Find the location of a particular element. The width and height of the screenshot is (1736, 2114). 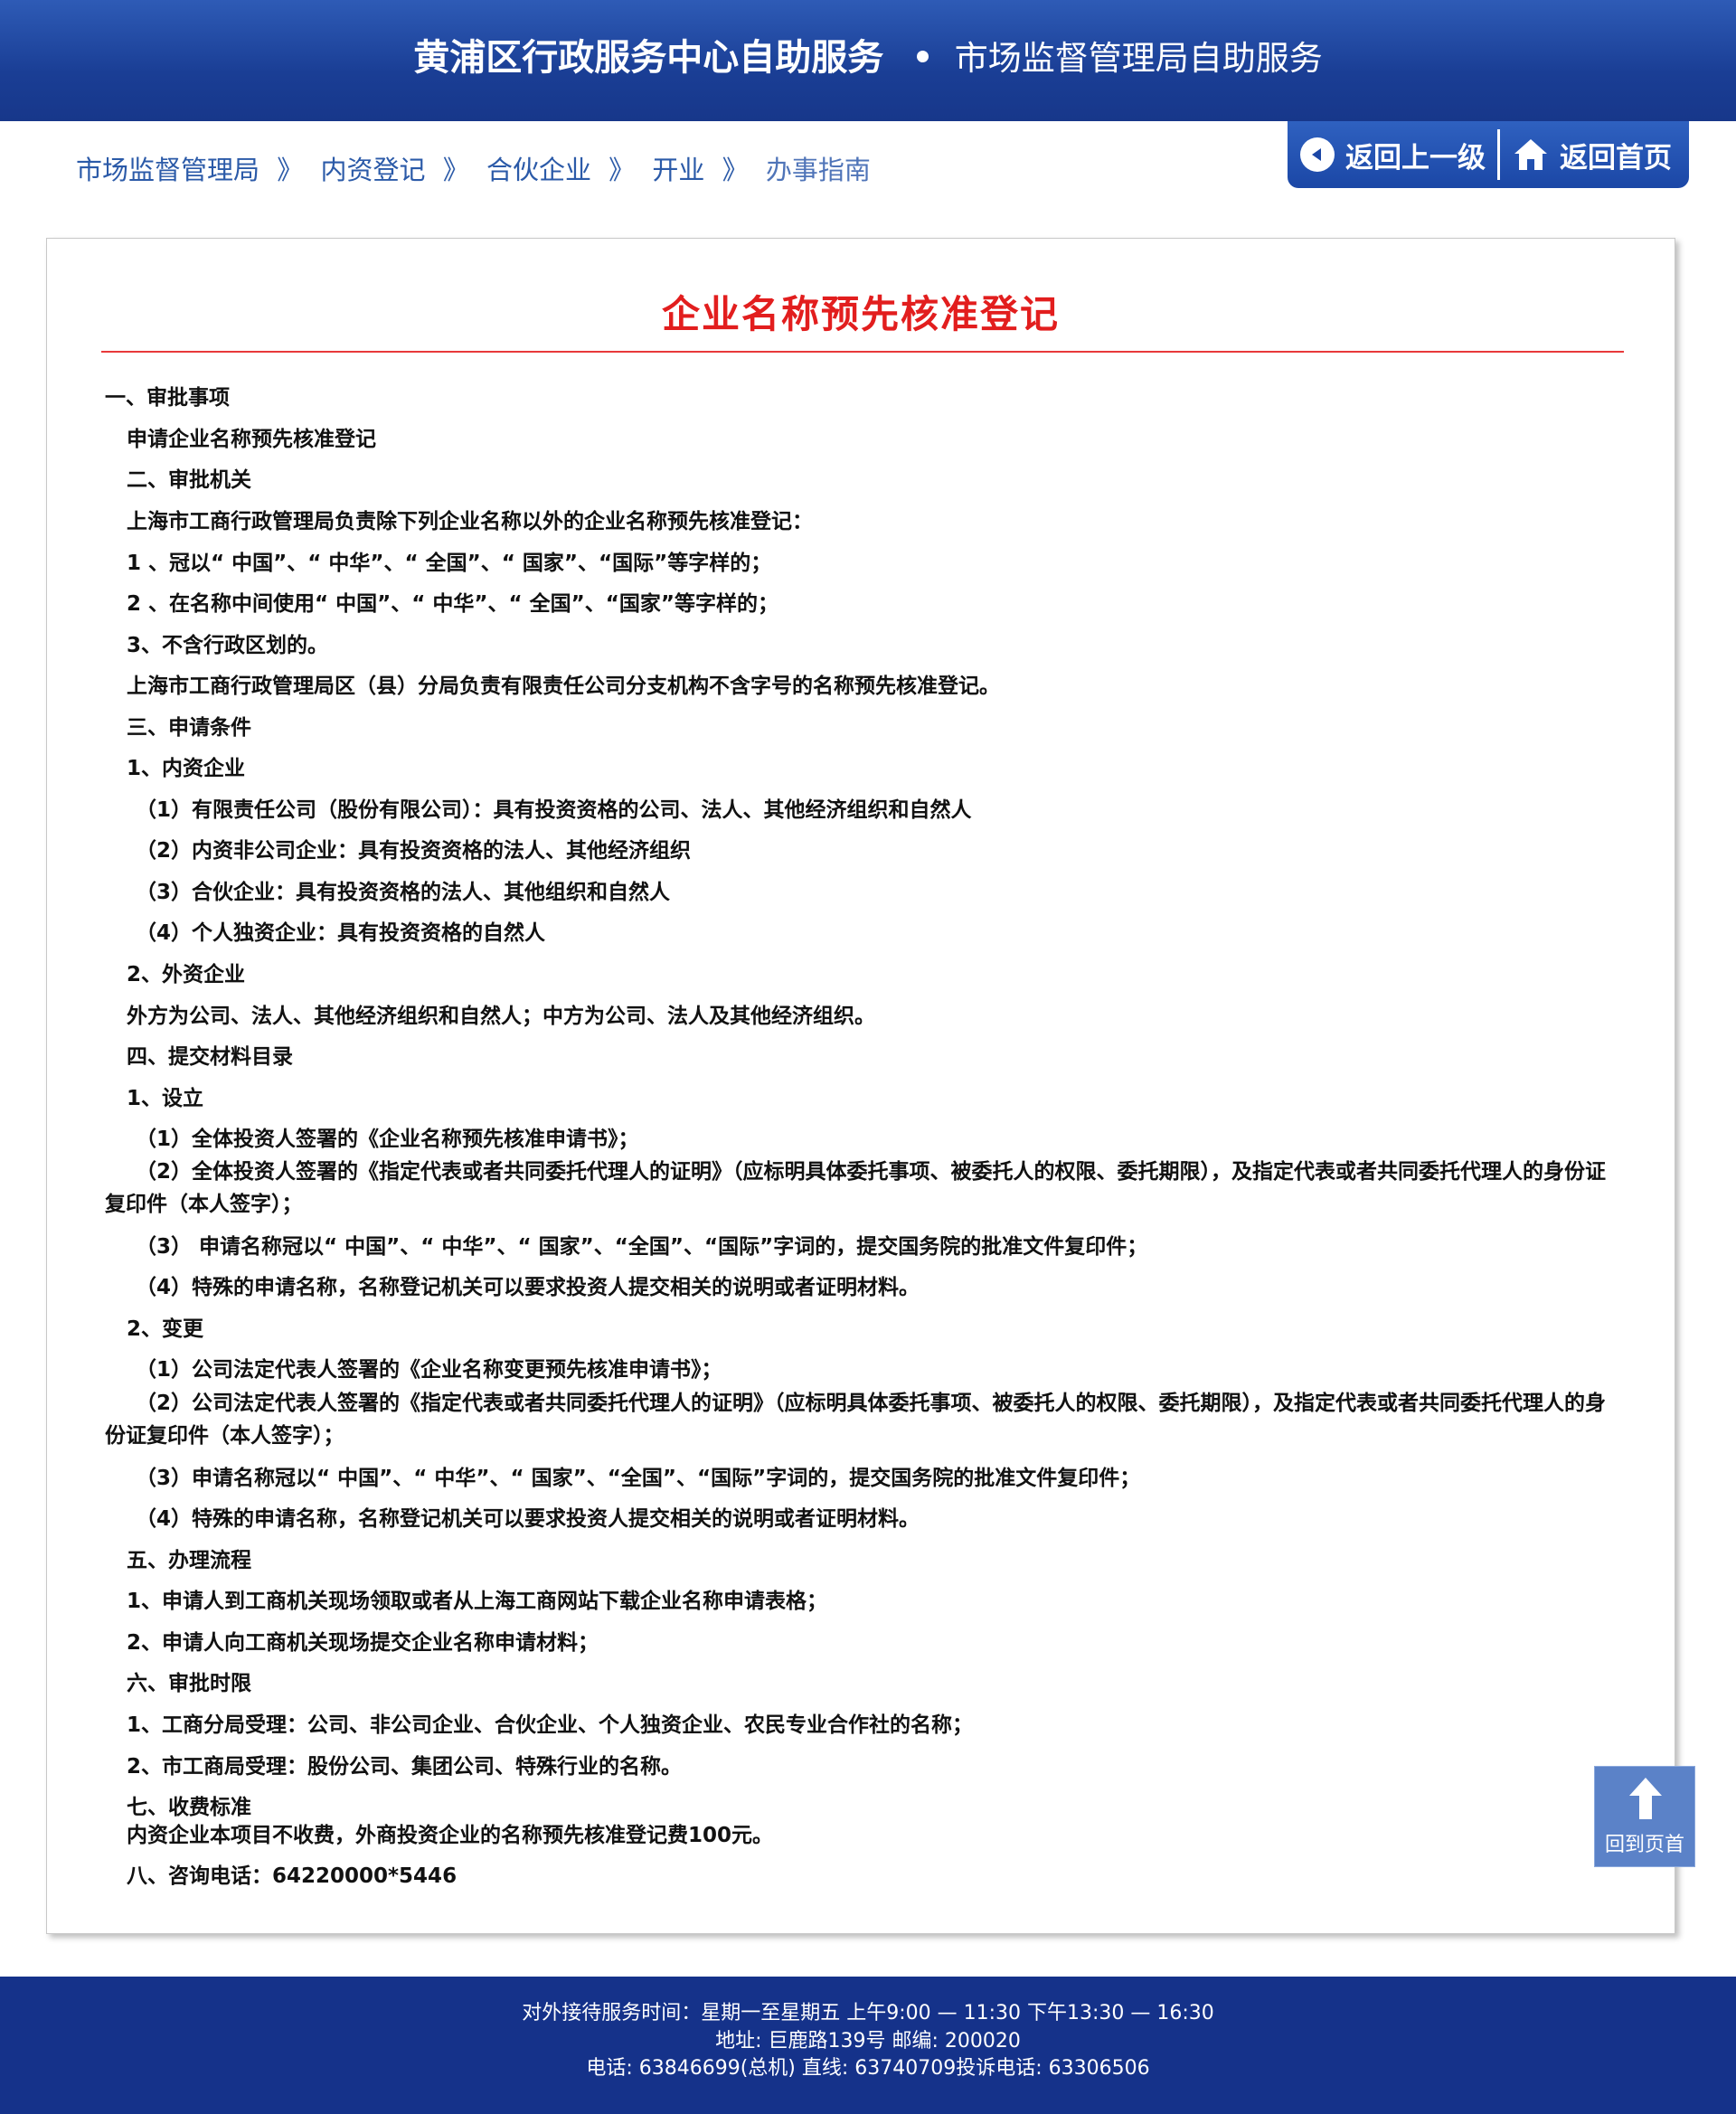

text-line: 1 、冠以“ 中国”、“ 中华”、“ 全国”、“ 国家”、“国际”等字样的； is located at coordinates (449, 563).